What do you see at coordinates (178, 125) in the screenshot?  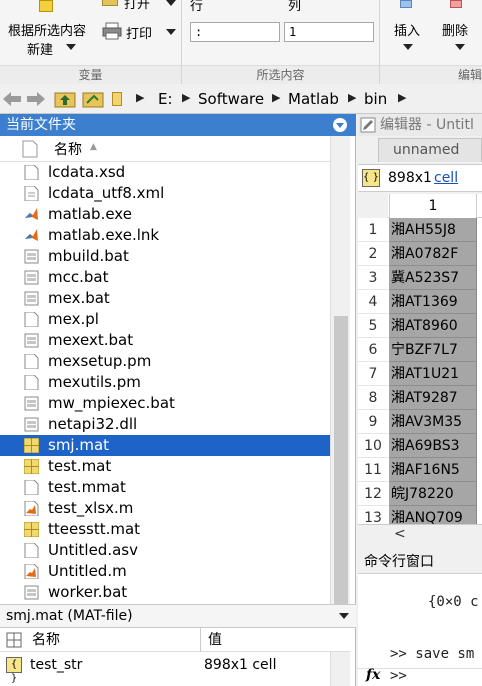 I see `current-folder-header: 当前文件夹` at bounding box center [178, 125].